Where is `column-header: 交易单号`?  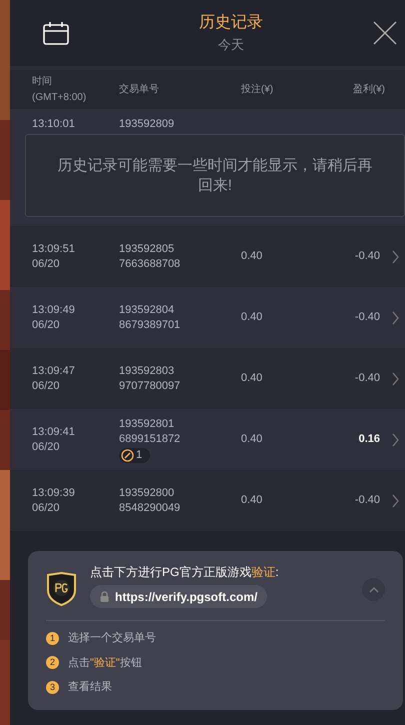 column-header: 交易单号 is located at coordinates (139, 89).